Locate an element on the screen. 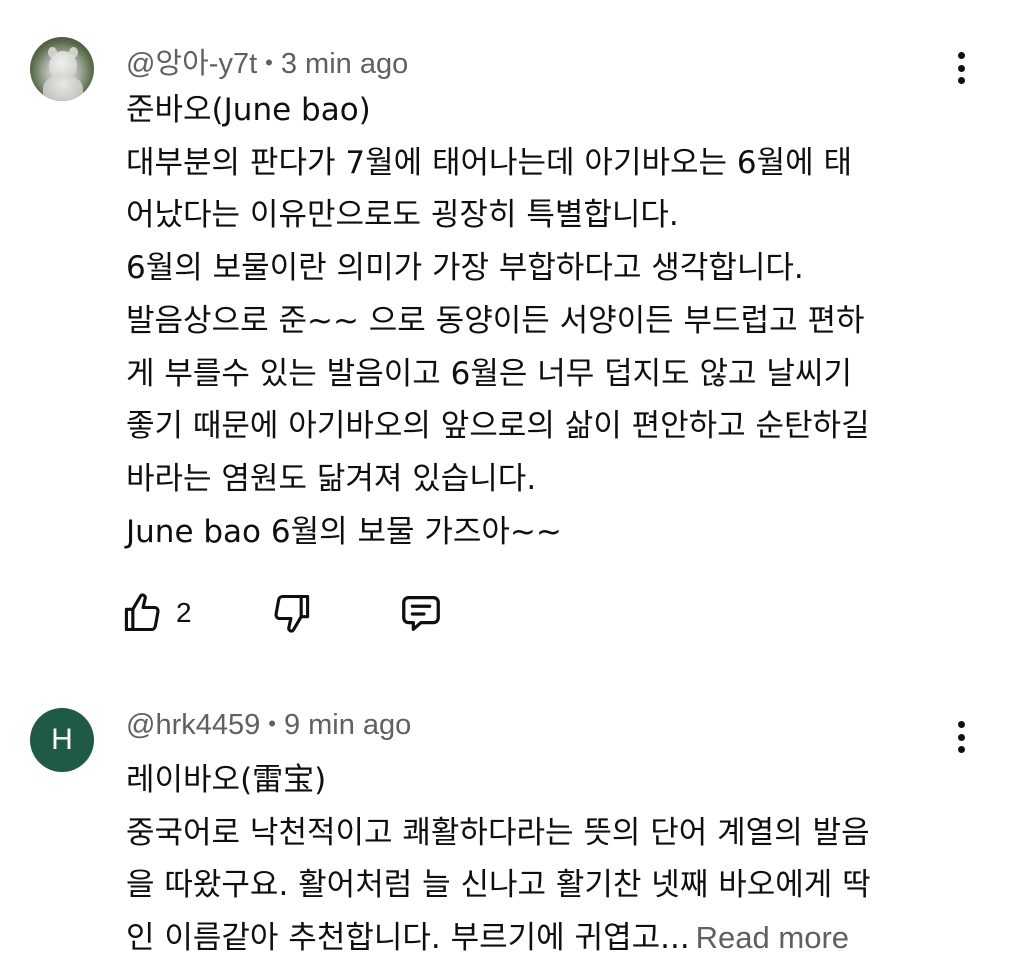 This screenshot has height=968, width=1024. comment-actions: 2 is located at coordinates (290, 613).